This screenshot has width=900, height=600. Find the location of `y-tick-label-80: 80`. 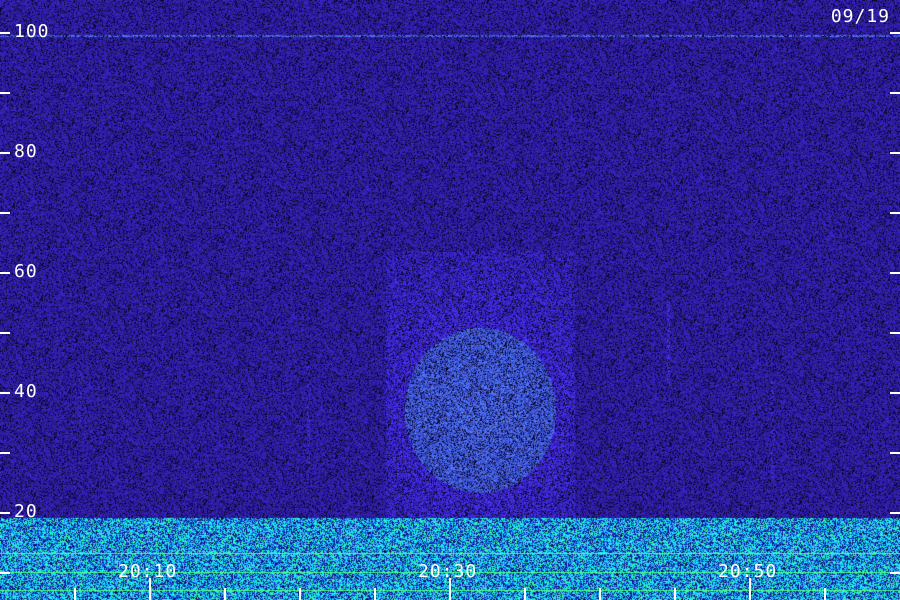

y-tick-label-80: 80 is located at coordinates (26, 151).